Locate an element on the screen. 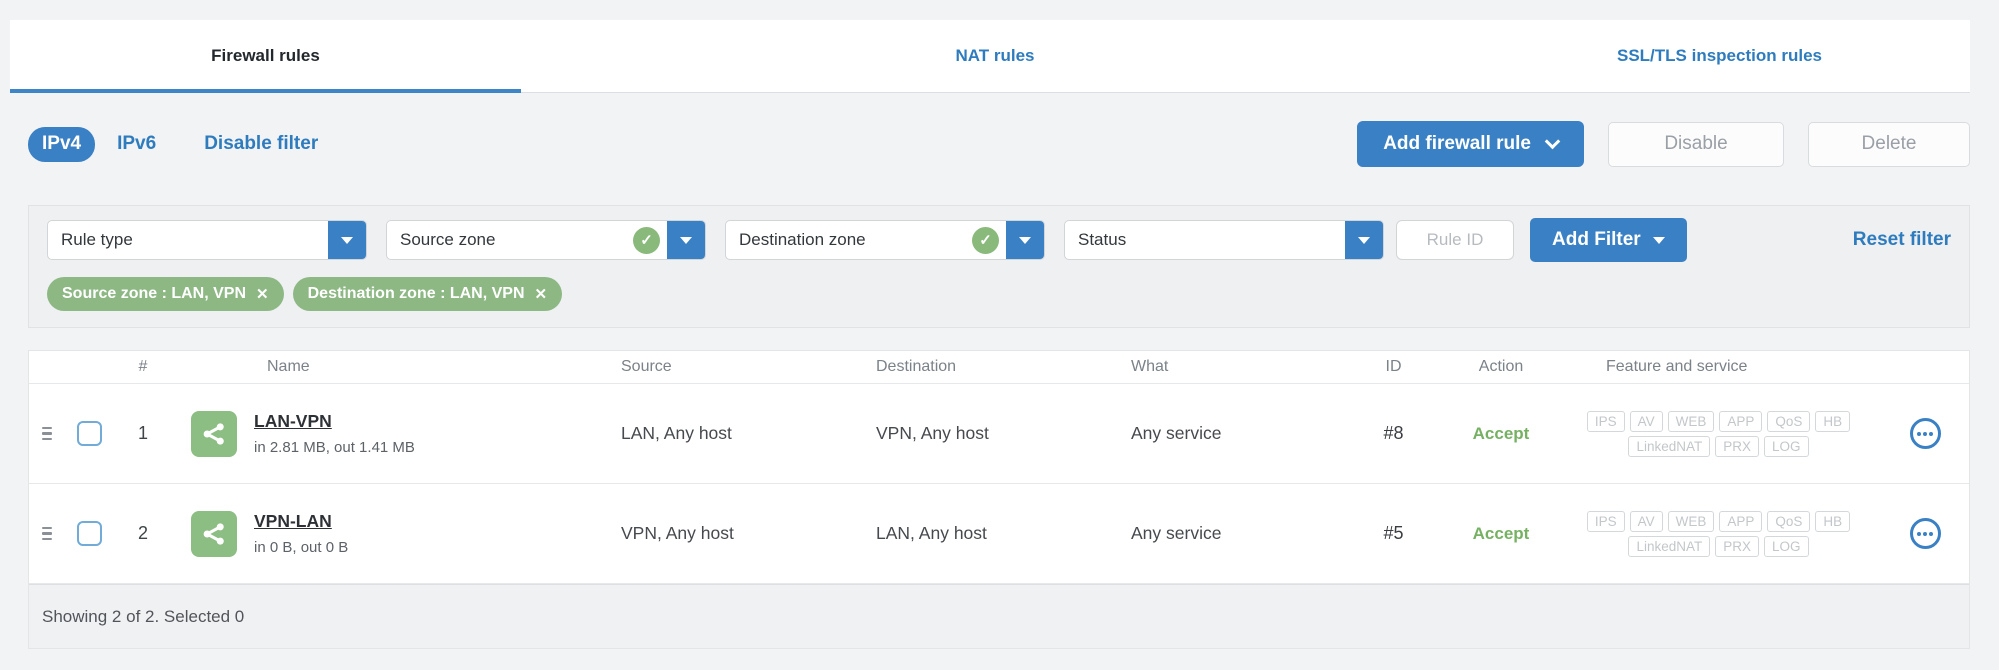 This screenshot has width=1999, height=670. source-zone-filter-chip: Source zone : LAN, VPN ✕ is located at coordinates (165, 294).